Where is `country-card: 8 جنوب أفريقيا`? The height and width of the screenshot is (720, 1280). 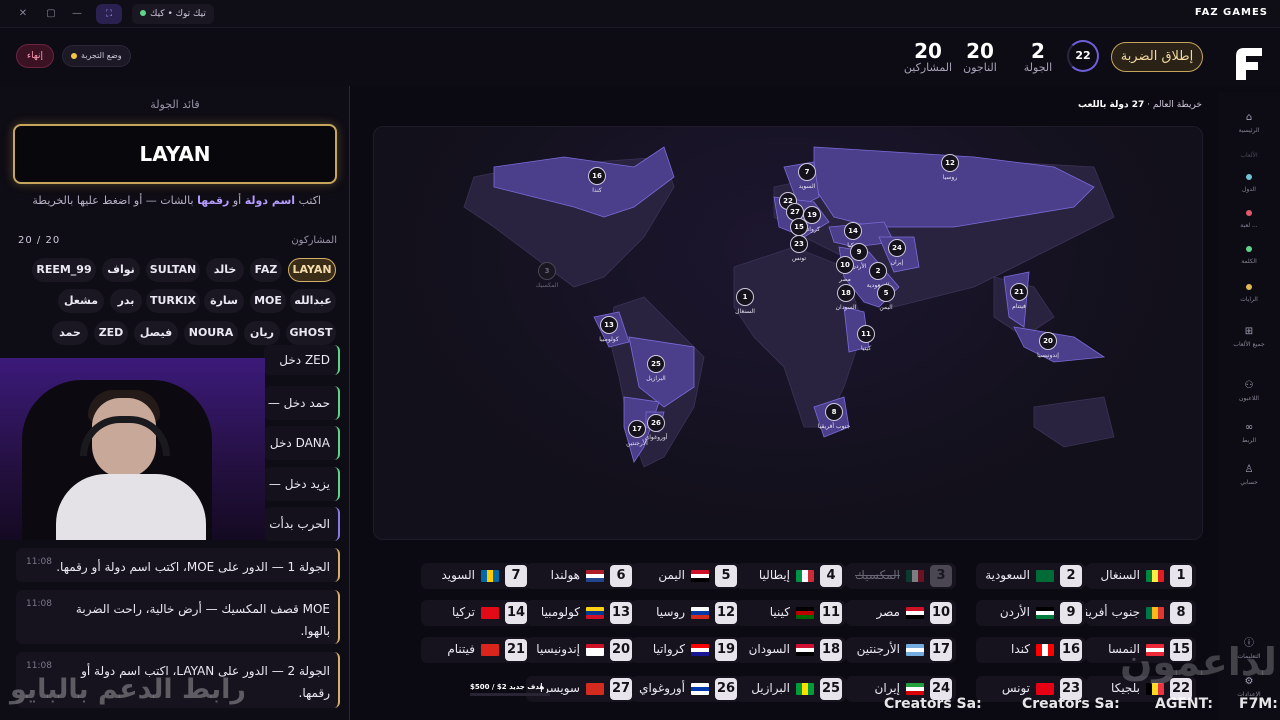 country-card: 8 جنوب أفريقيا is located at coordinates (1135, 613).